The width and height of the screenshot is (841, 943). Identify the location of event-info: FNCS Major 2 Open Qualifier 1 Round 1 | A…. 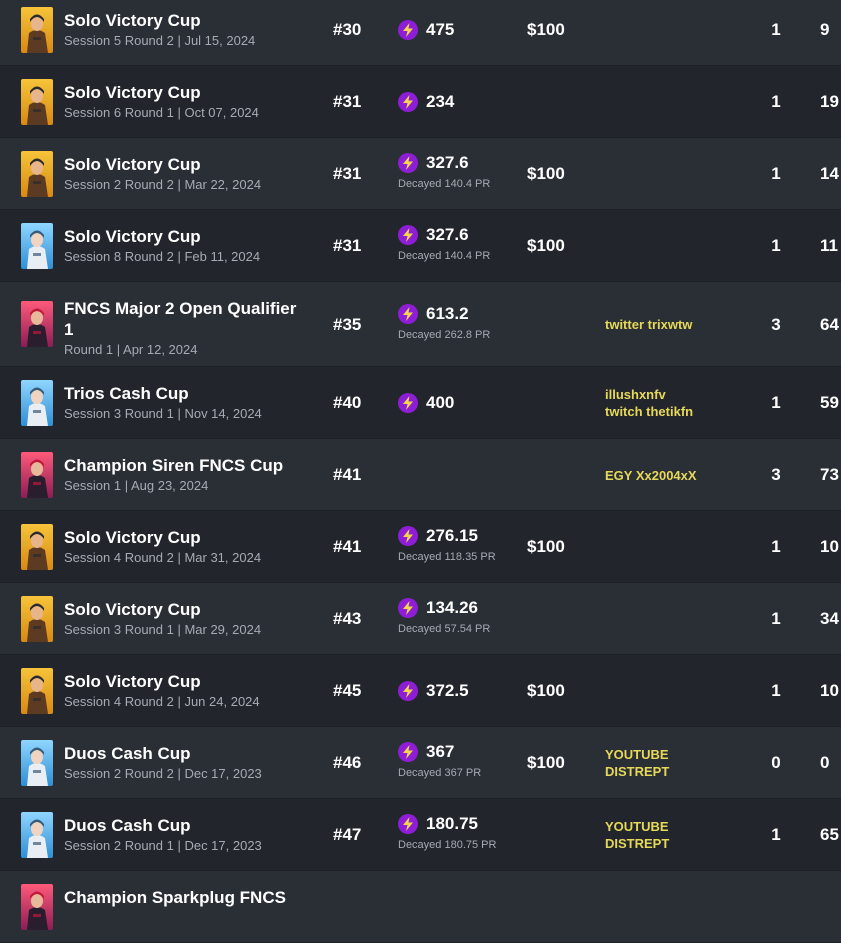
(184, 328).